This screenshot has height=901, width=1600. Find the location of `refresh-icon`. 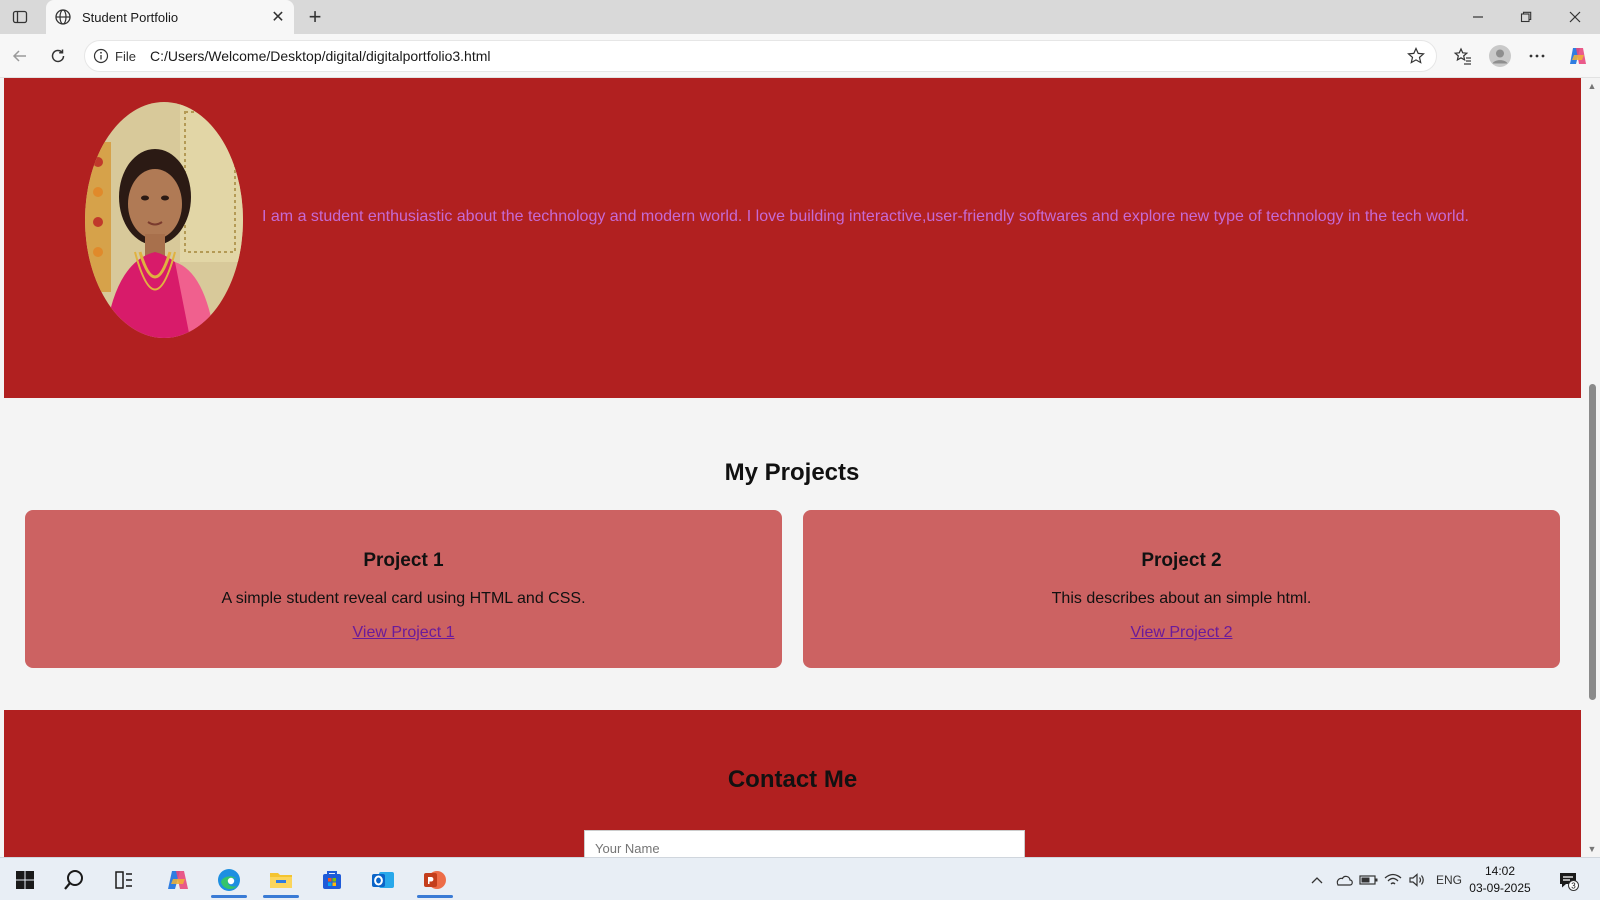

refresh-icon is located at coordinates (58, 56).